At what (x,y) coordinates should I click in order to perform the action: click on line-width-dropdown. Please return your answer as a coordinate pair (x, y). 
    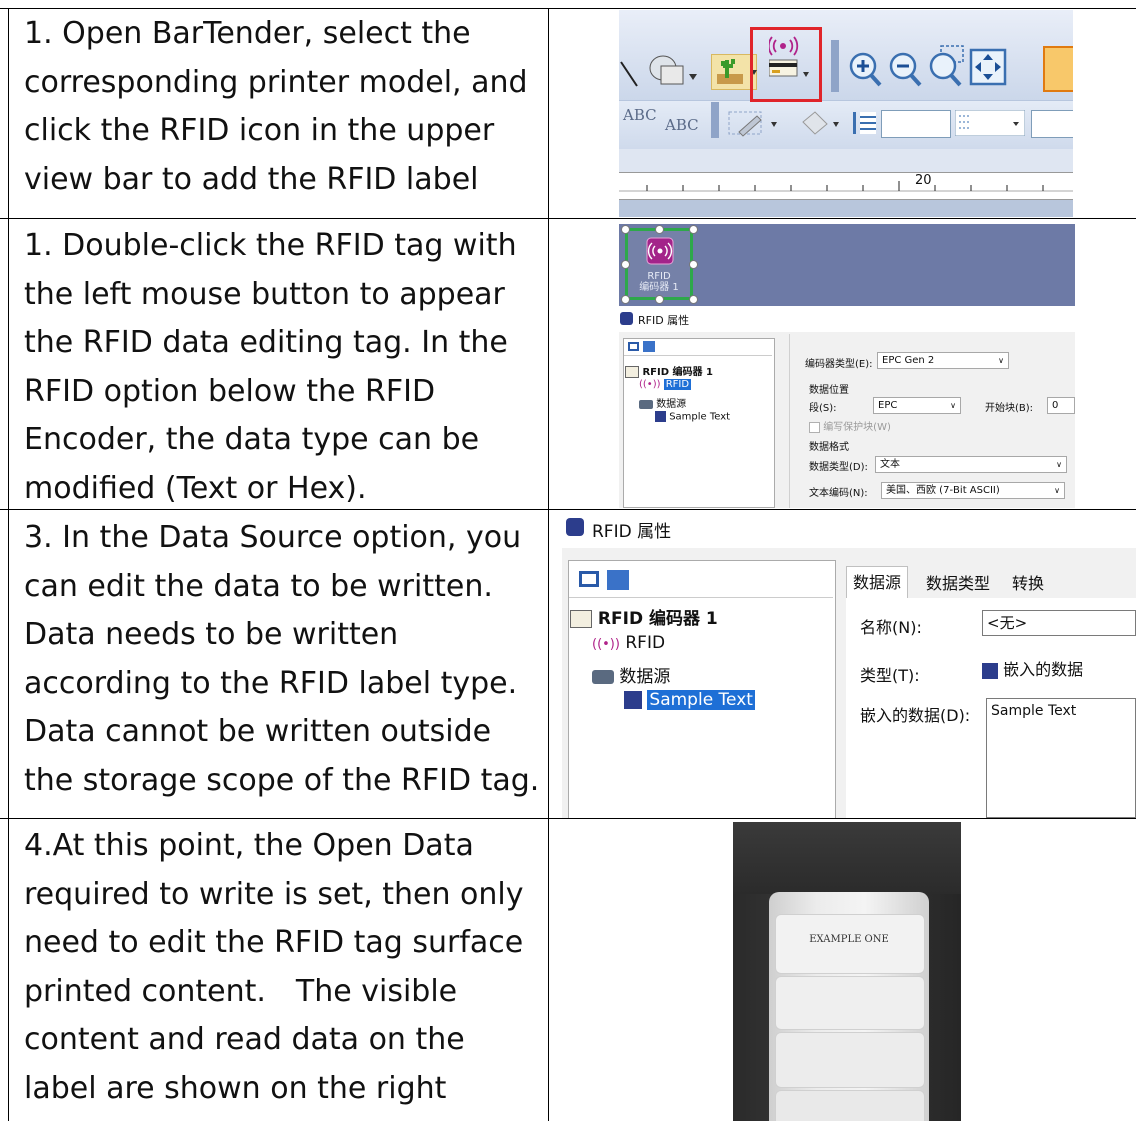
    Looking at the image, I should click on (916, 124).